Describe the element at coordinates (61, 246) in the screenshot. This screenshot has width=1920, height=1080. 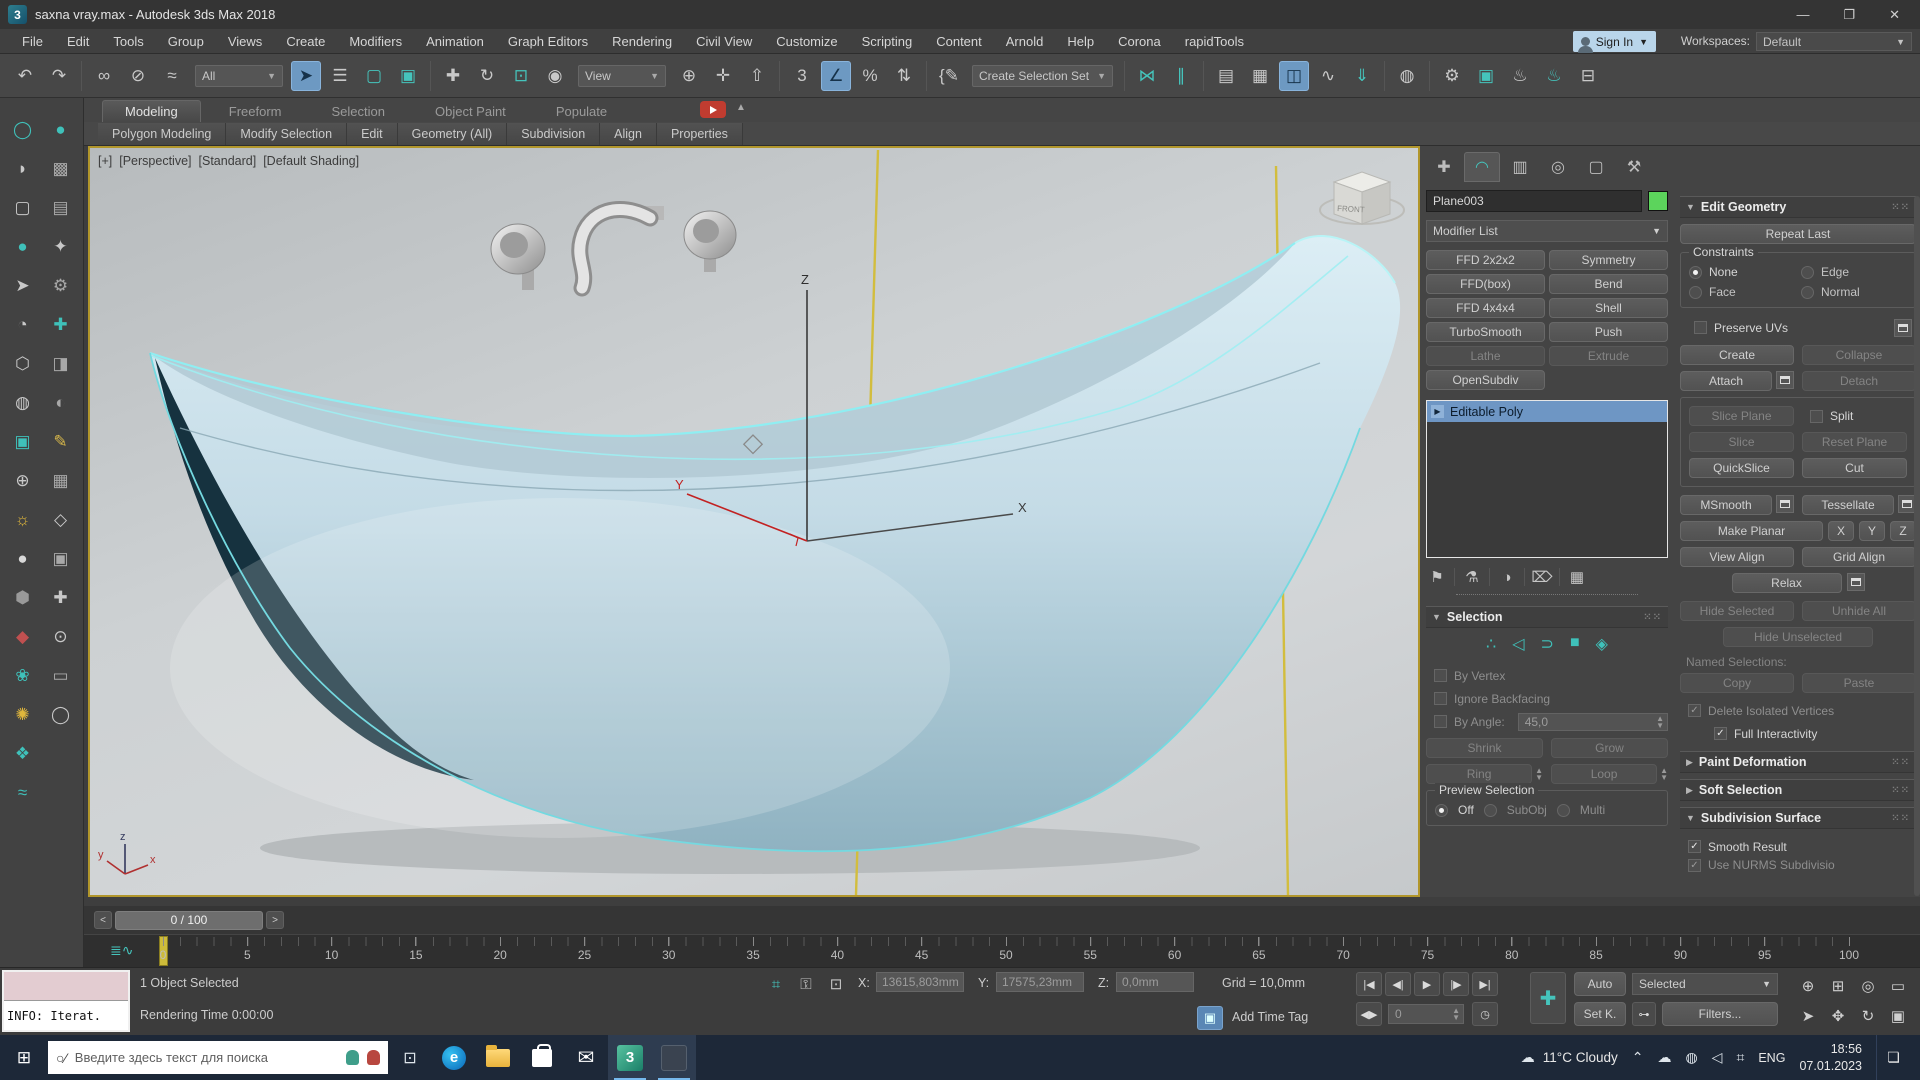
I see `left-toolbar-icon: ✦` at that location.